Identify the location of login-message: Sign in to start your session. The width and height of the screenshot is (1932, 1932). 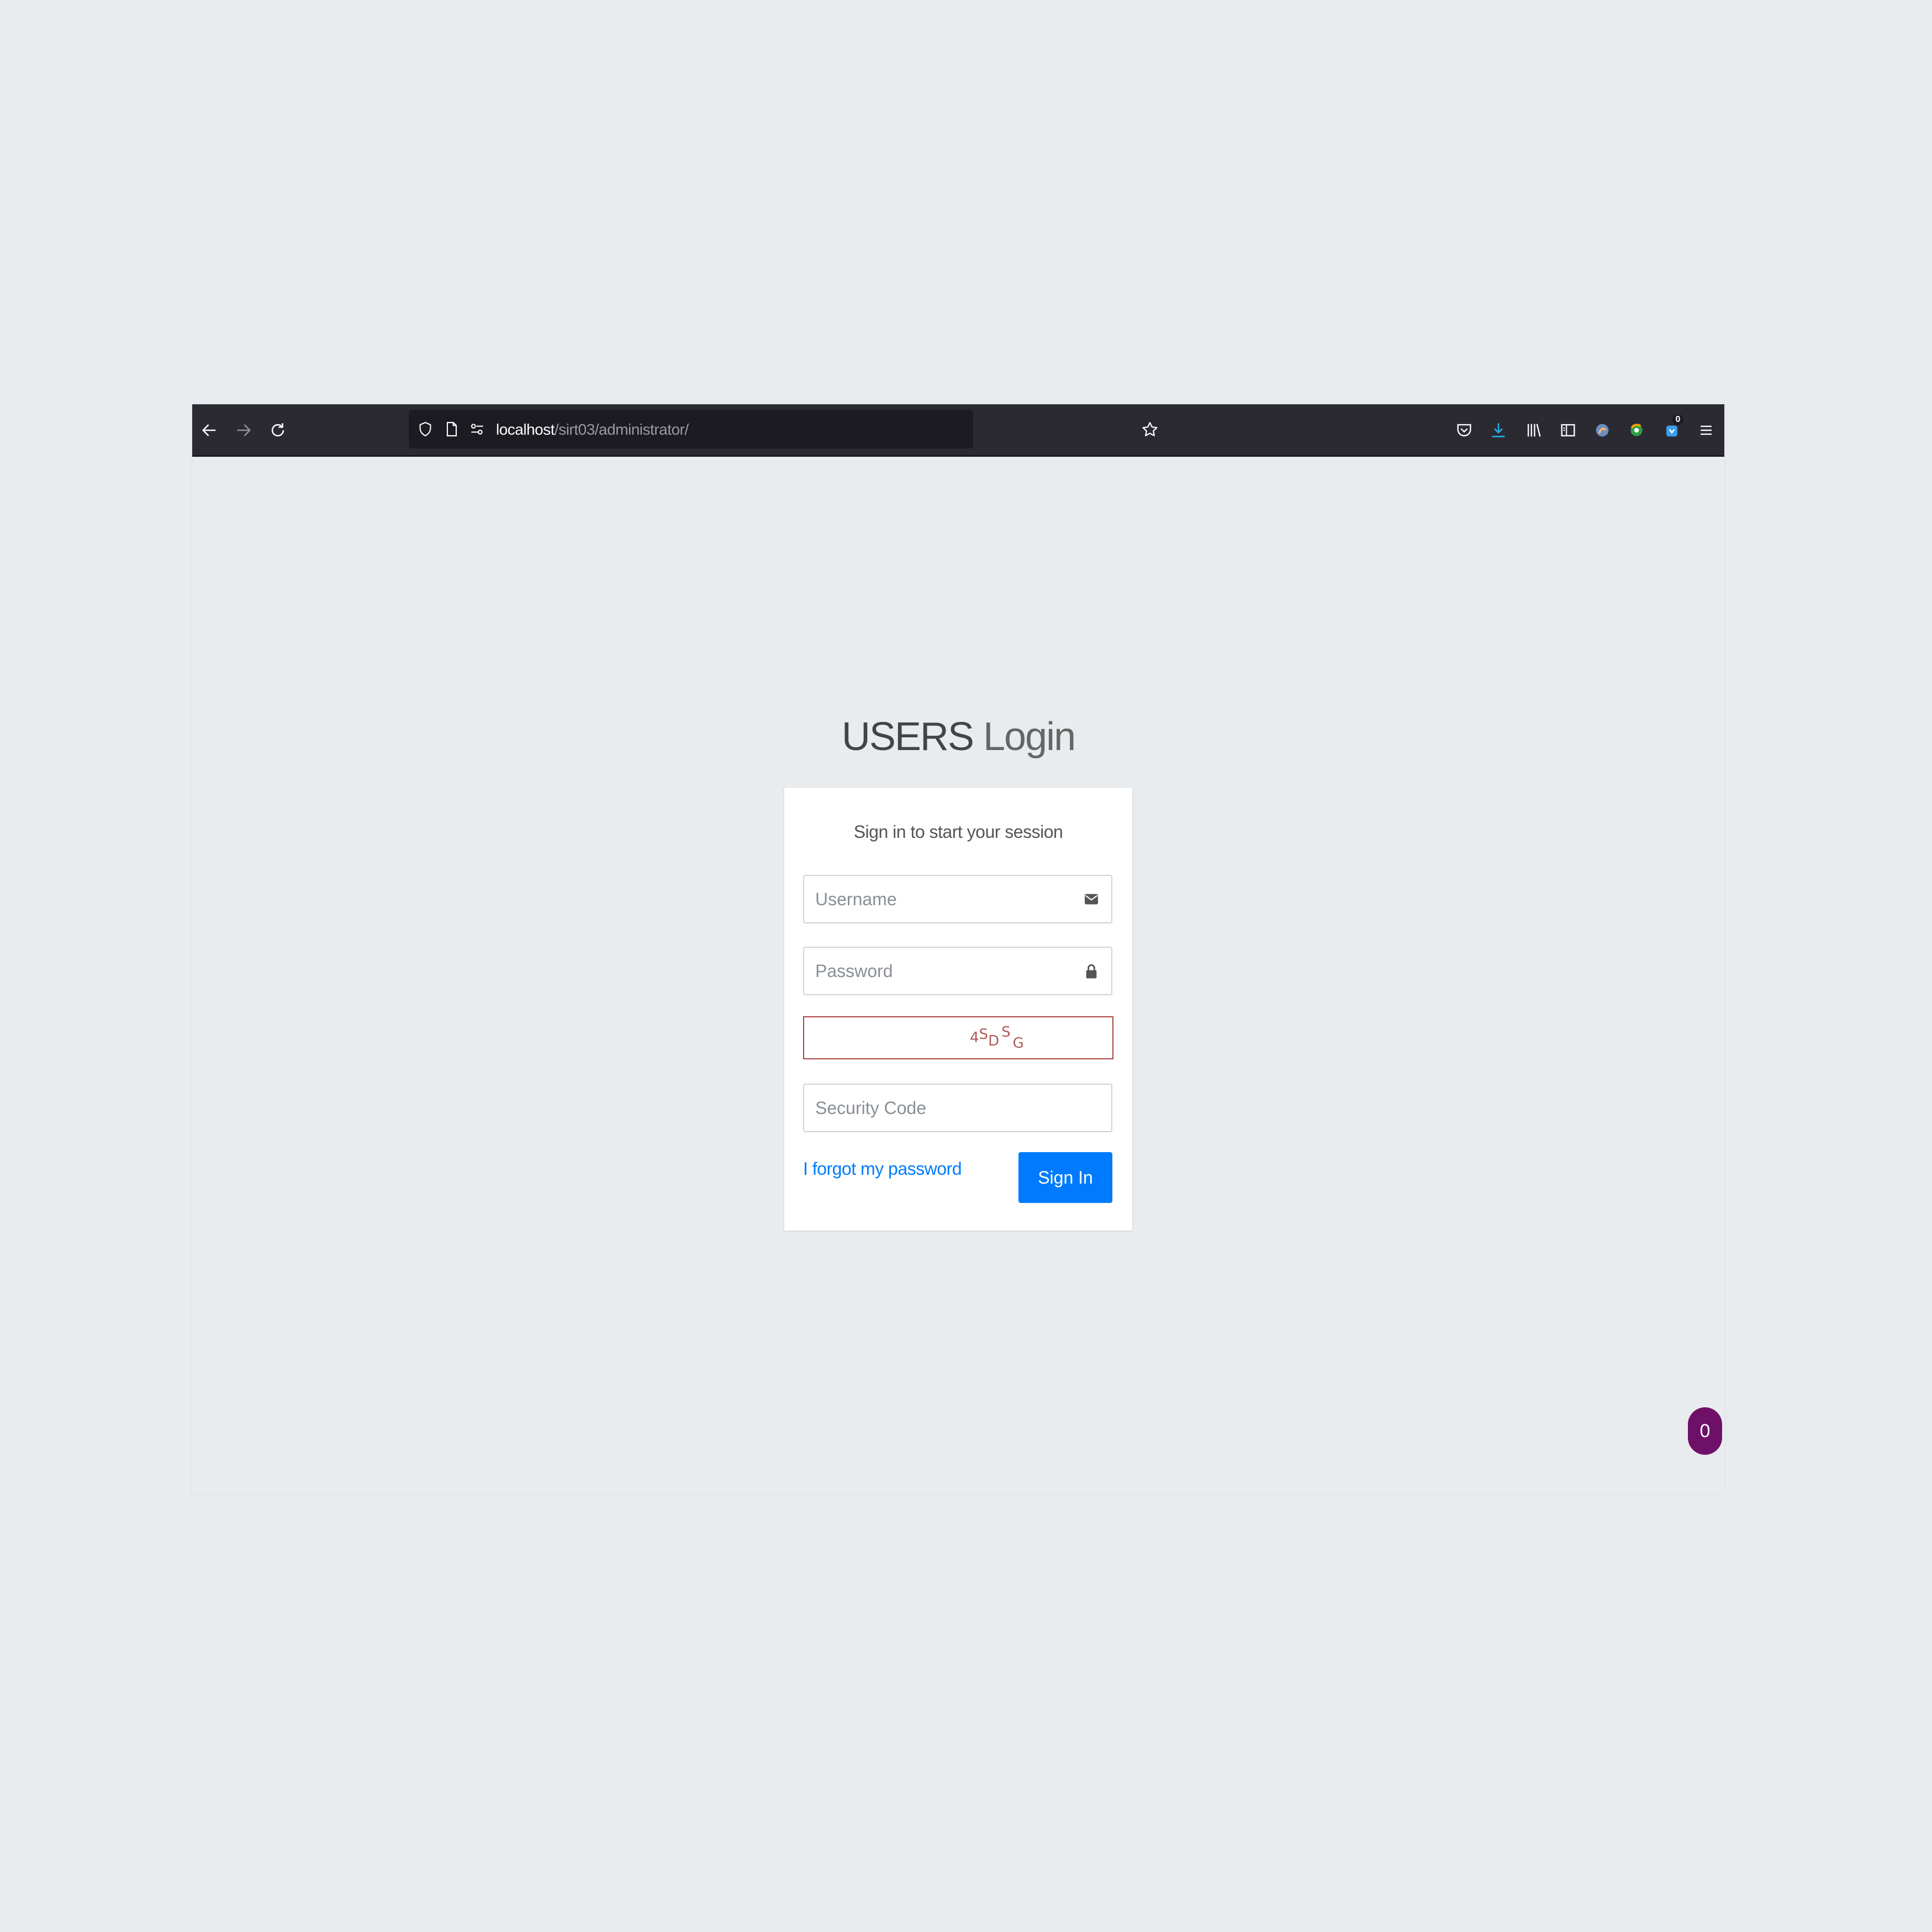
(958, 832).